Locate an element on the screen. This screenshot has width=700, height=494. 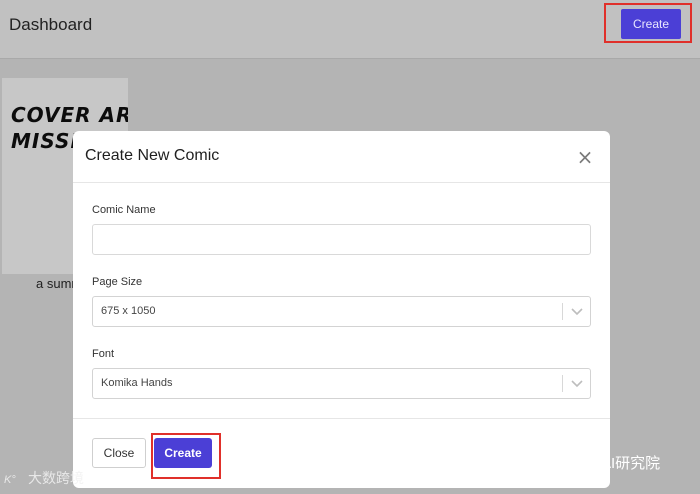
comic-name-input is located at coordinates (341, 239).